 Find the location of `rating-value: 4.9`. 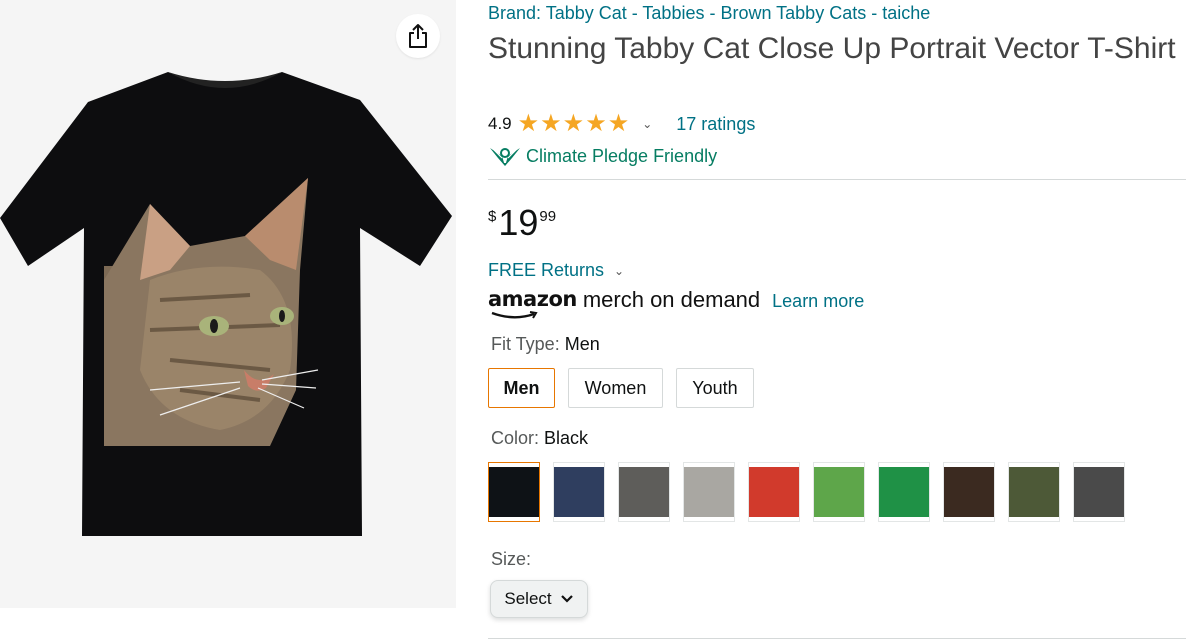

rating-value: 4.9 is located at coordinates (500, 123).